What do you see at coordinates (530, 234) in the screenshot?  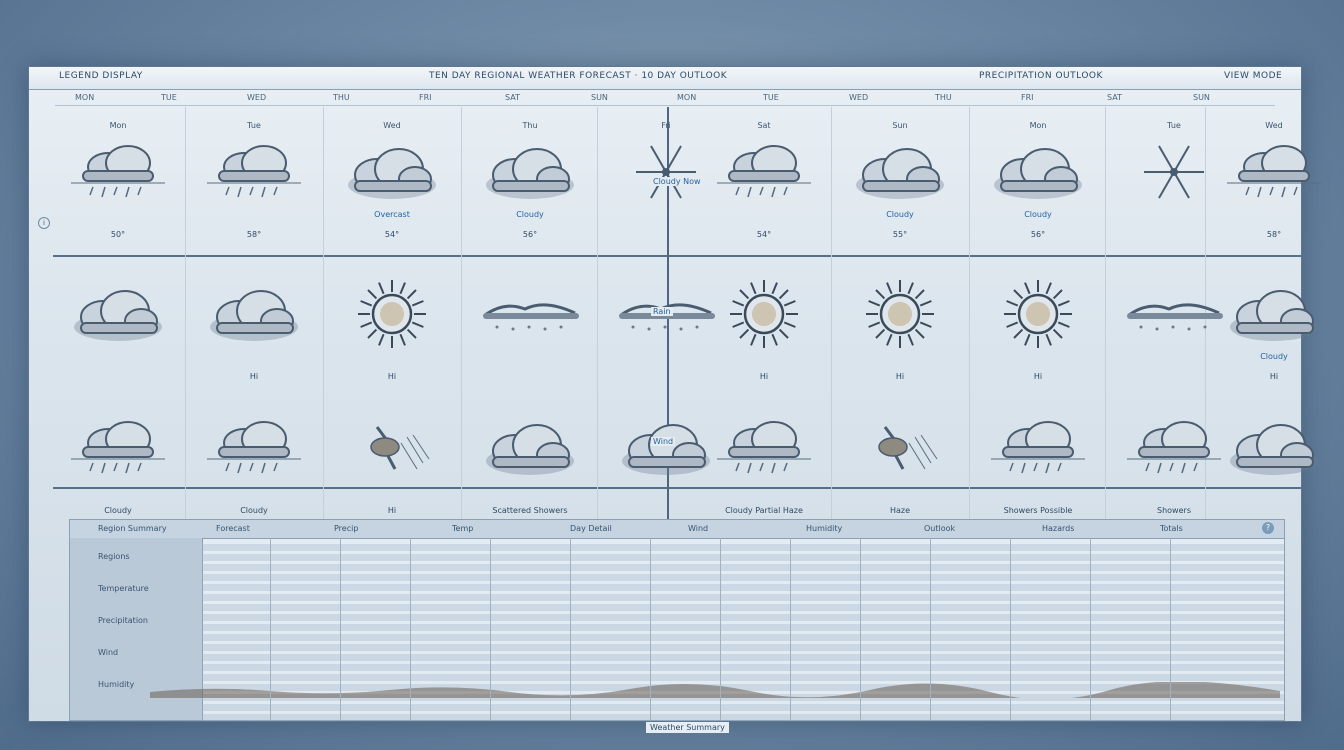 I see `temp-label: 56°` at bounding box center [530, 234].